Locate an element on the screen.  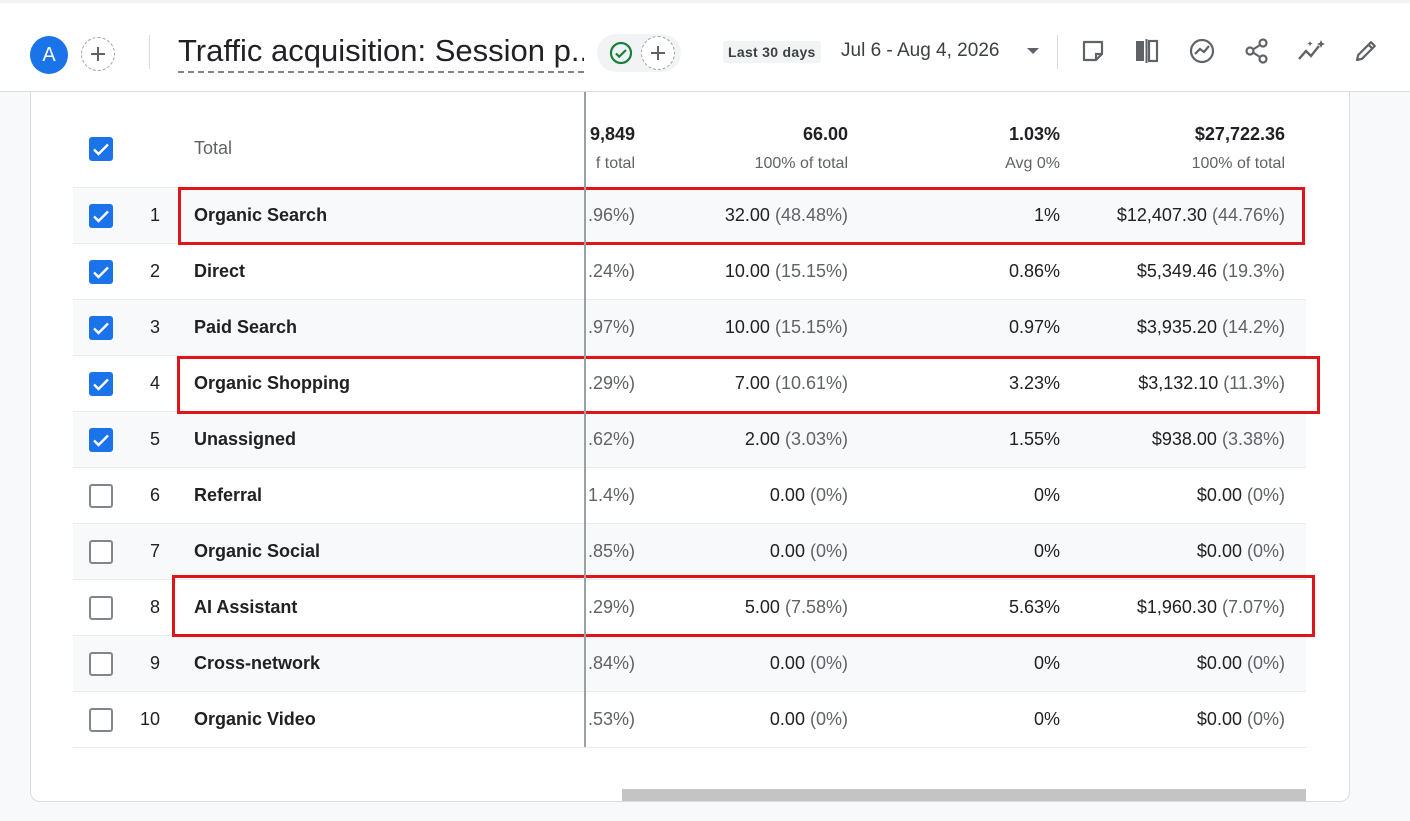
row-col2: 10.00 (15.15%) is located at coordinates (786, 327).